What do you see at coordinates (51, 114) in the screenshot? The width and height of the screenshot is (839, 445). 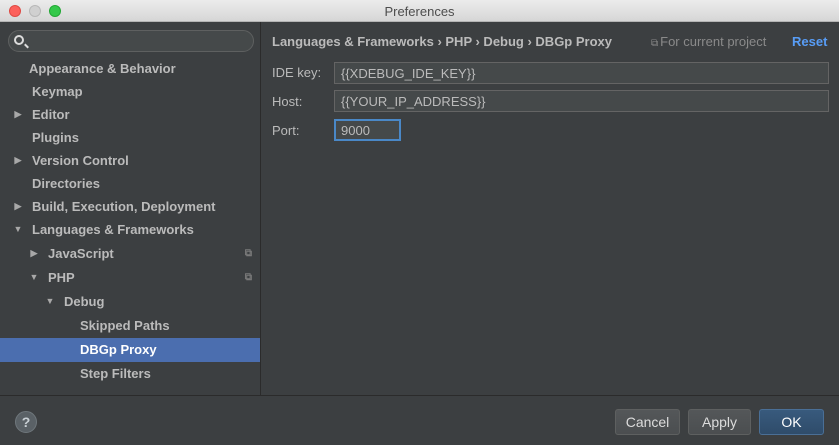 I see `sidebar-item-label: Editor` at bounding box center [51, 114].